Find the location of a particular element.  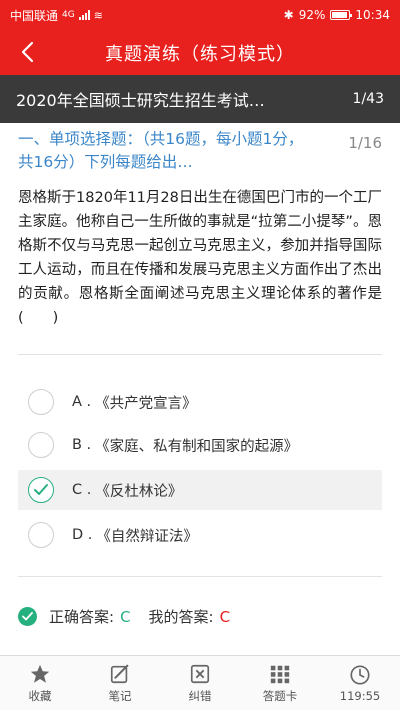

star-icon is located at coordinates (40, 673).